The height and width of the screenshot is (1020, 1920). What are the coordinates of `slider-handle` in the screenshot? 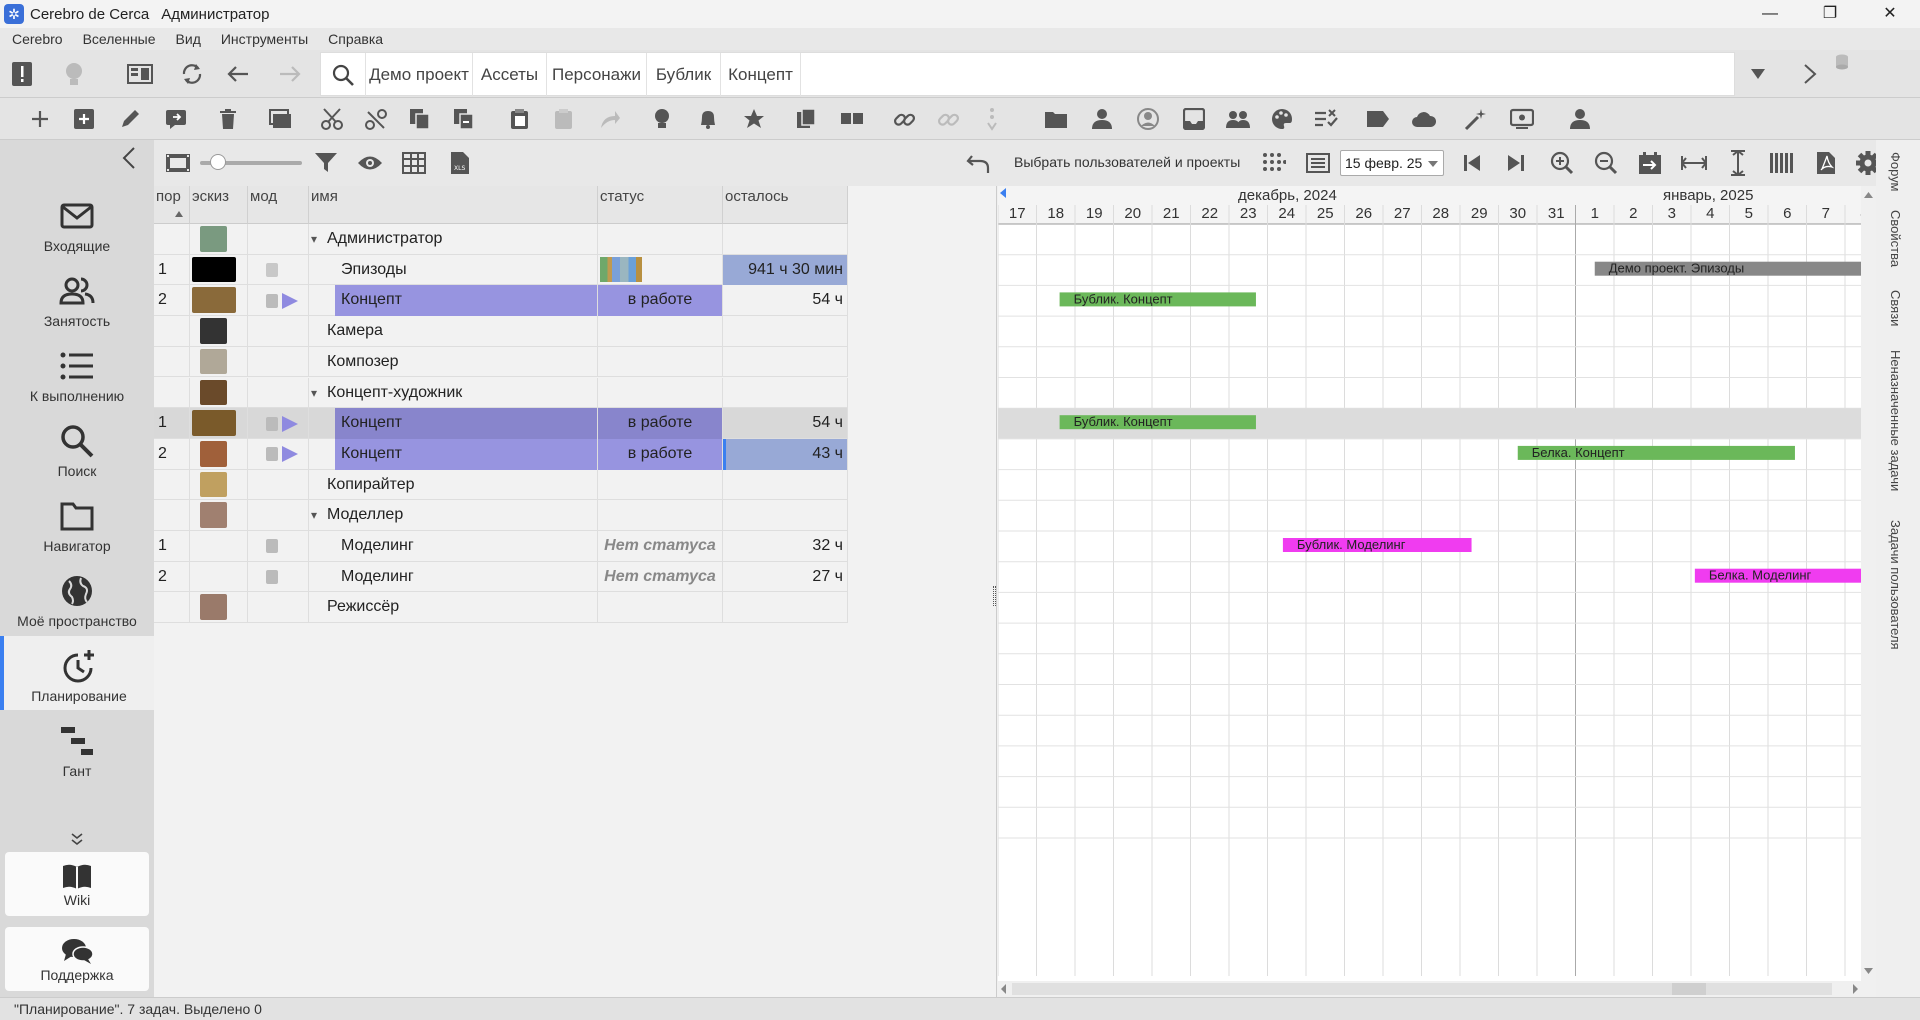 It's located at (218, 162).